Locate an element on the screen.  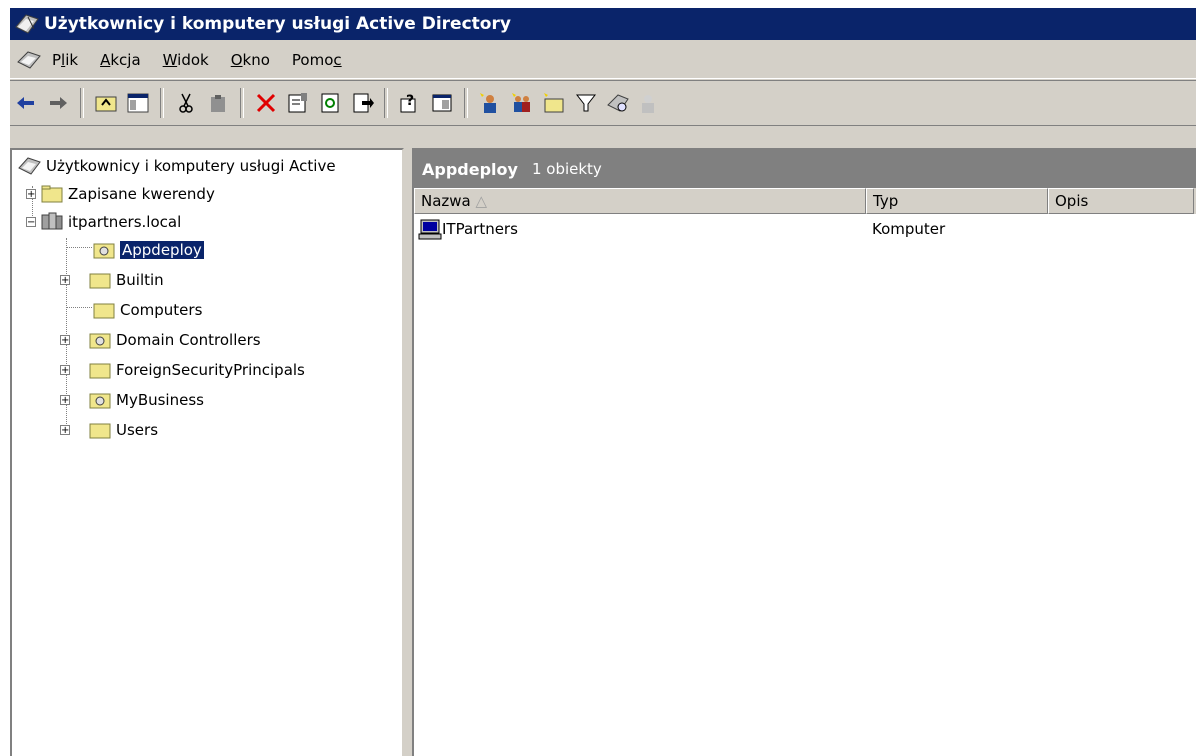
forward-arrow-icon is located at coordinates (58, 103).